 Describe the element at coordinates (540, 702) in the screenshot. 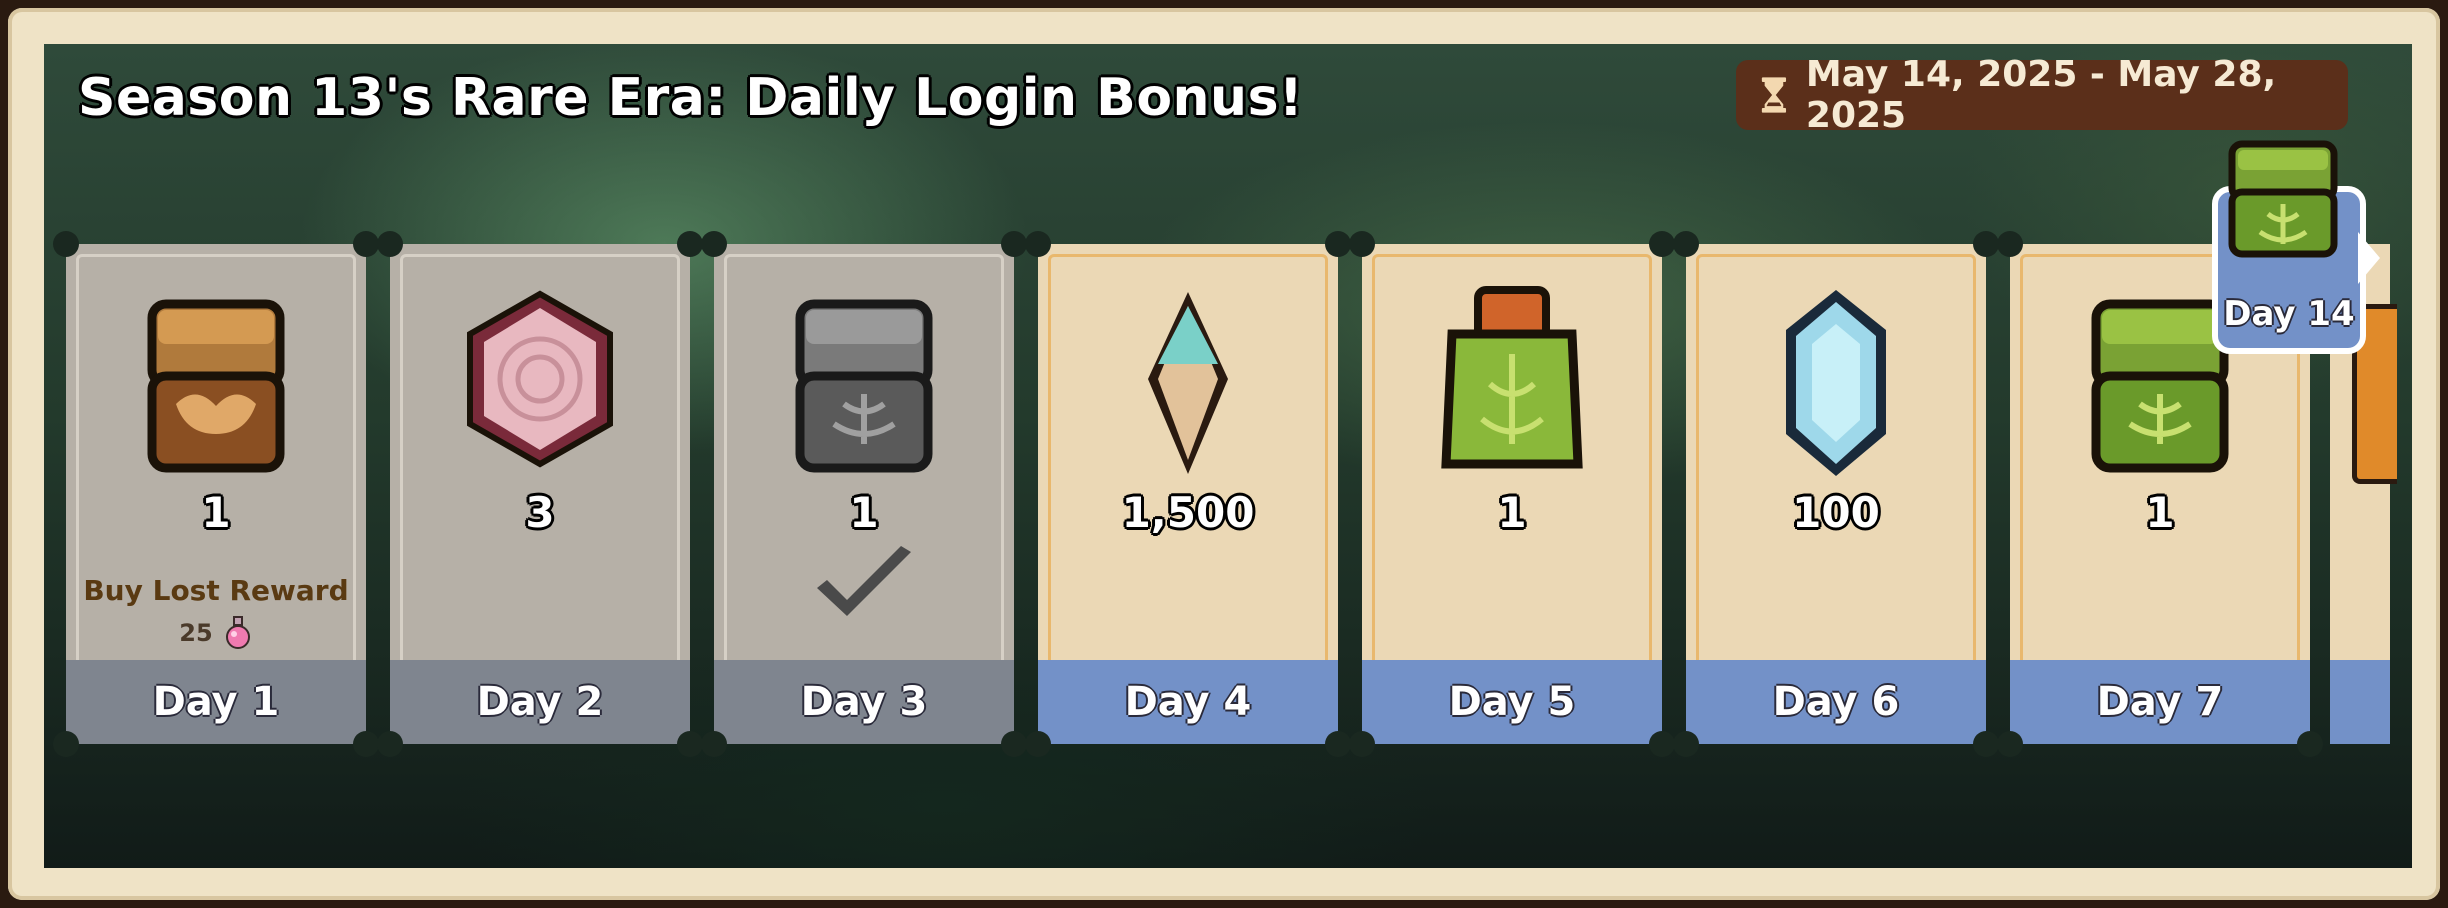

I see `day-label: Day 2` at that location.